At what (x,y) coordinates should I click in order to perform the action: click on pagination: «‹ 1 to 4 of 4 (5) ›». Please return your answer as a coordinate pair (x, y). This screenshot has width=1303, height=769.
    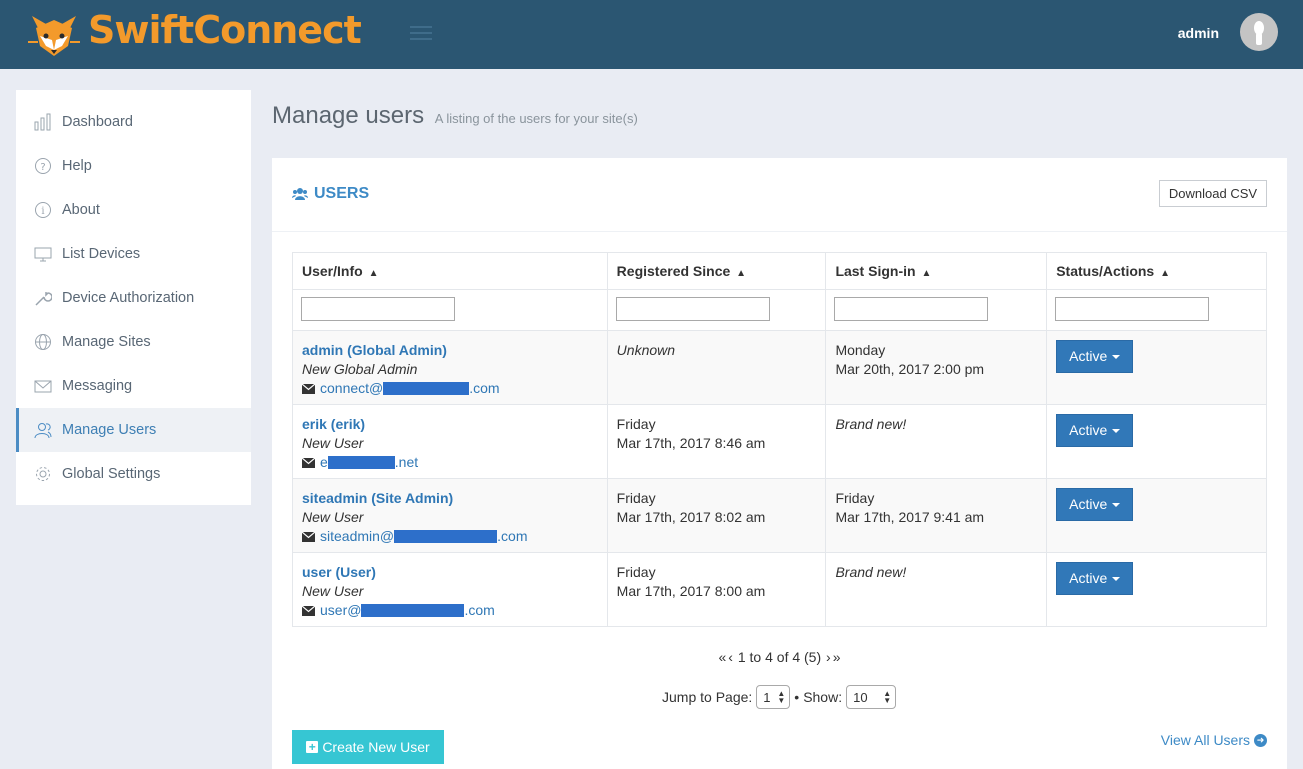
    Looking at the image, I should click on (779, 657).